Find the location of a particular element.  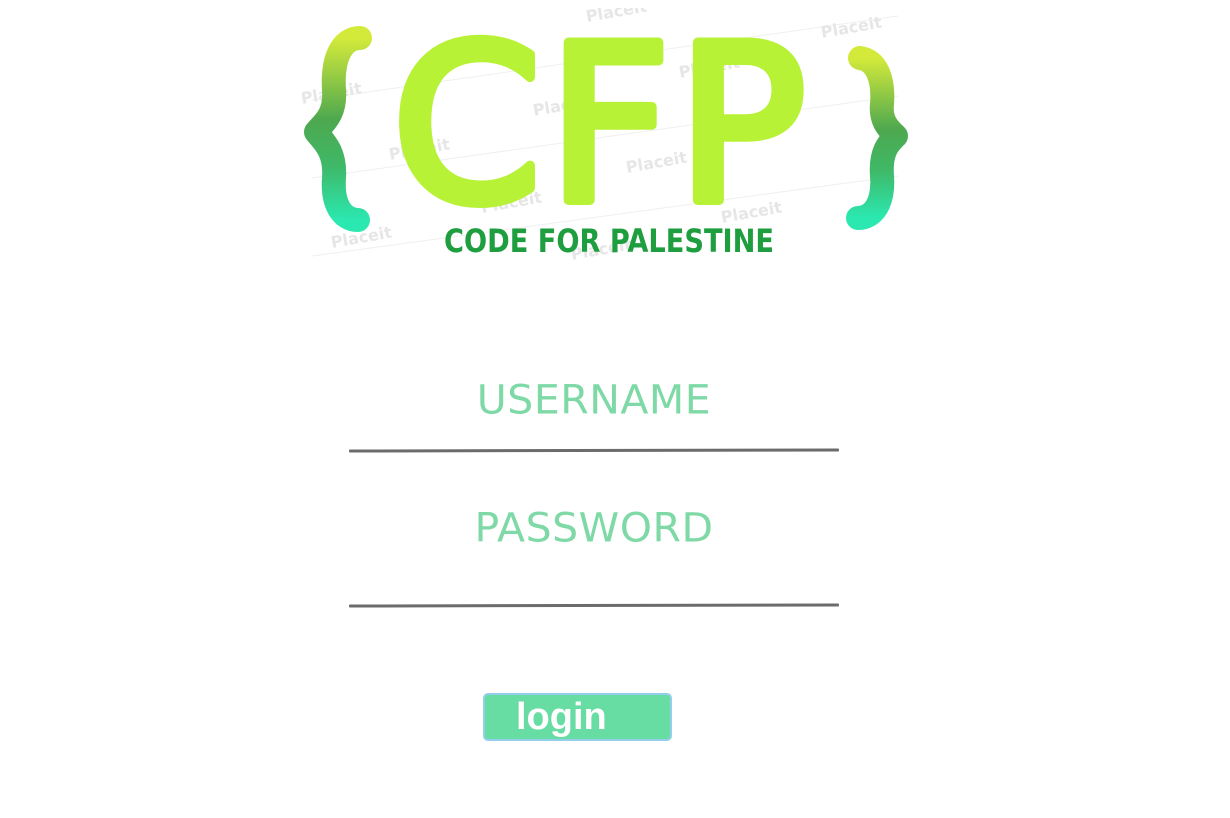

password-field: PASSWORD is located at coordinates (595, 559).